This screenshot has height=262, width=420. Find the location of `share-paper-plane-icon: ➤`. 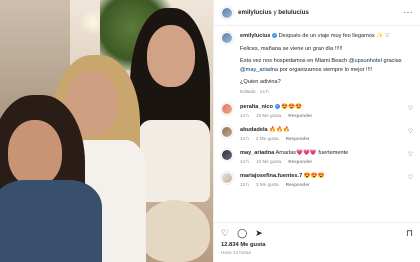

share-paper-plane-icon: ➤ is located at coordinates (259, 233).